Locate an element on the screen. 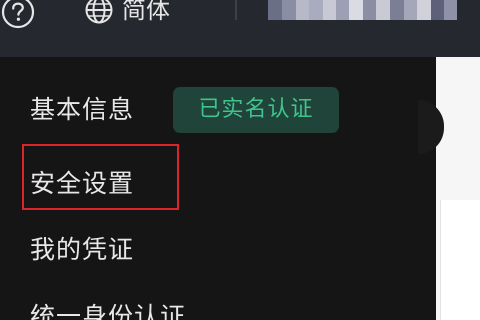  question-circle-icon is located at coordinates (18, 15).